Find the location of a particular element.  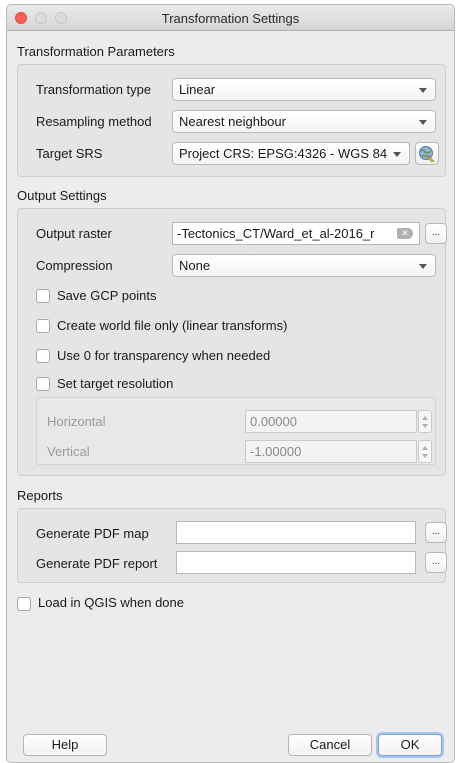

load-in-qgis-label: Load in QGIS when done is located at coordinates (111, 602).